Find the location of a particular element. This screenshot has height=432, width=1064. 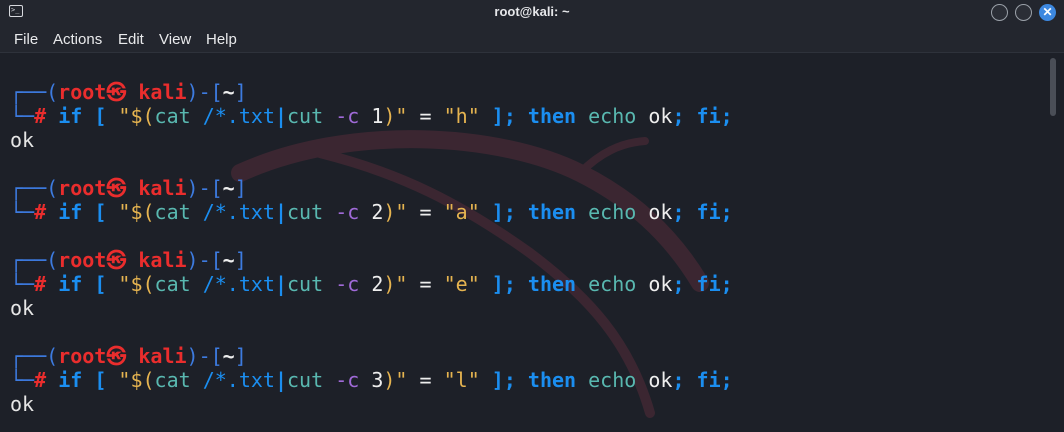

menu-file: File is located at coordinates (26, 39).